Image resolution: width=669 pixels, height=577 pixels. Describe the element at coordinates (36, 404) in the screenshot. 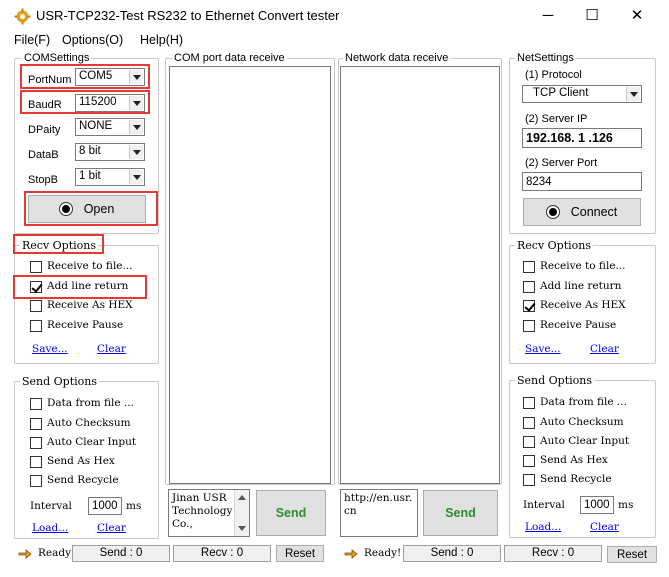

I see `left-data-from-file-checkbox` at that location.